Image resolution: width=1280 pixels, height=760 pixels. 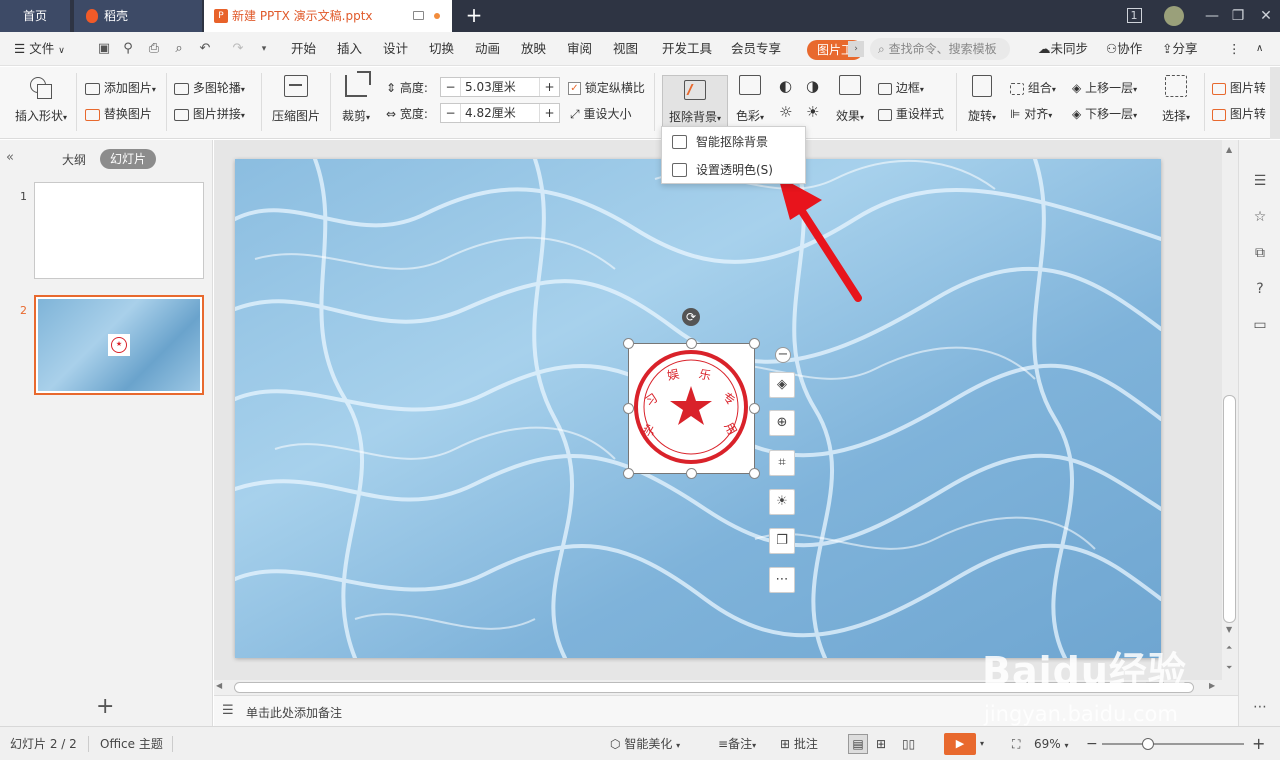 I want to click on redo-icon: ↷, so click(x=238, y=49).